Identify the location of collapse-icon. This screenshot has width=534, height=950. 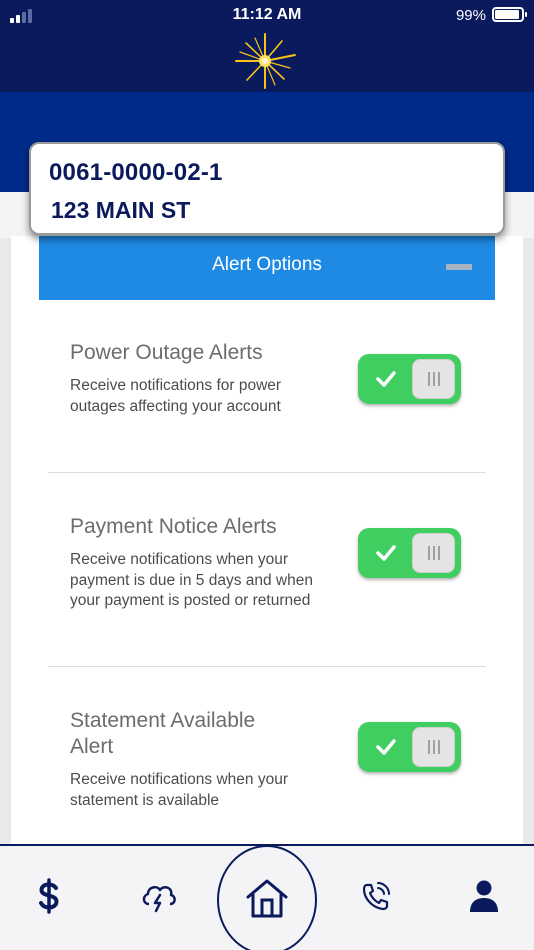
(459, 267).